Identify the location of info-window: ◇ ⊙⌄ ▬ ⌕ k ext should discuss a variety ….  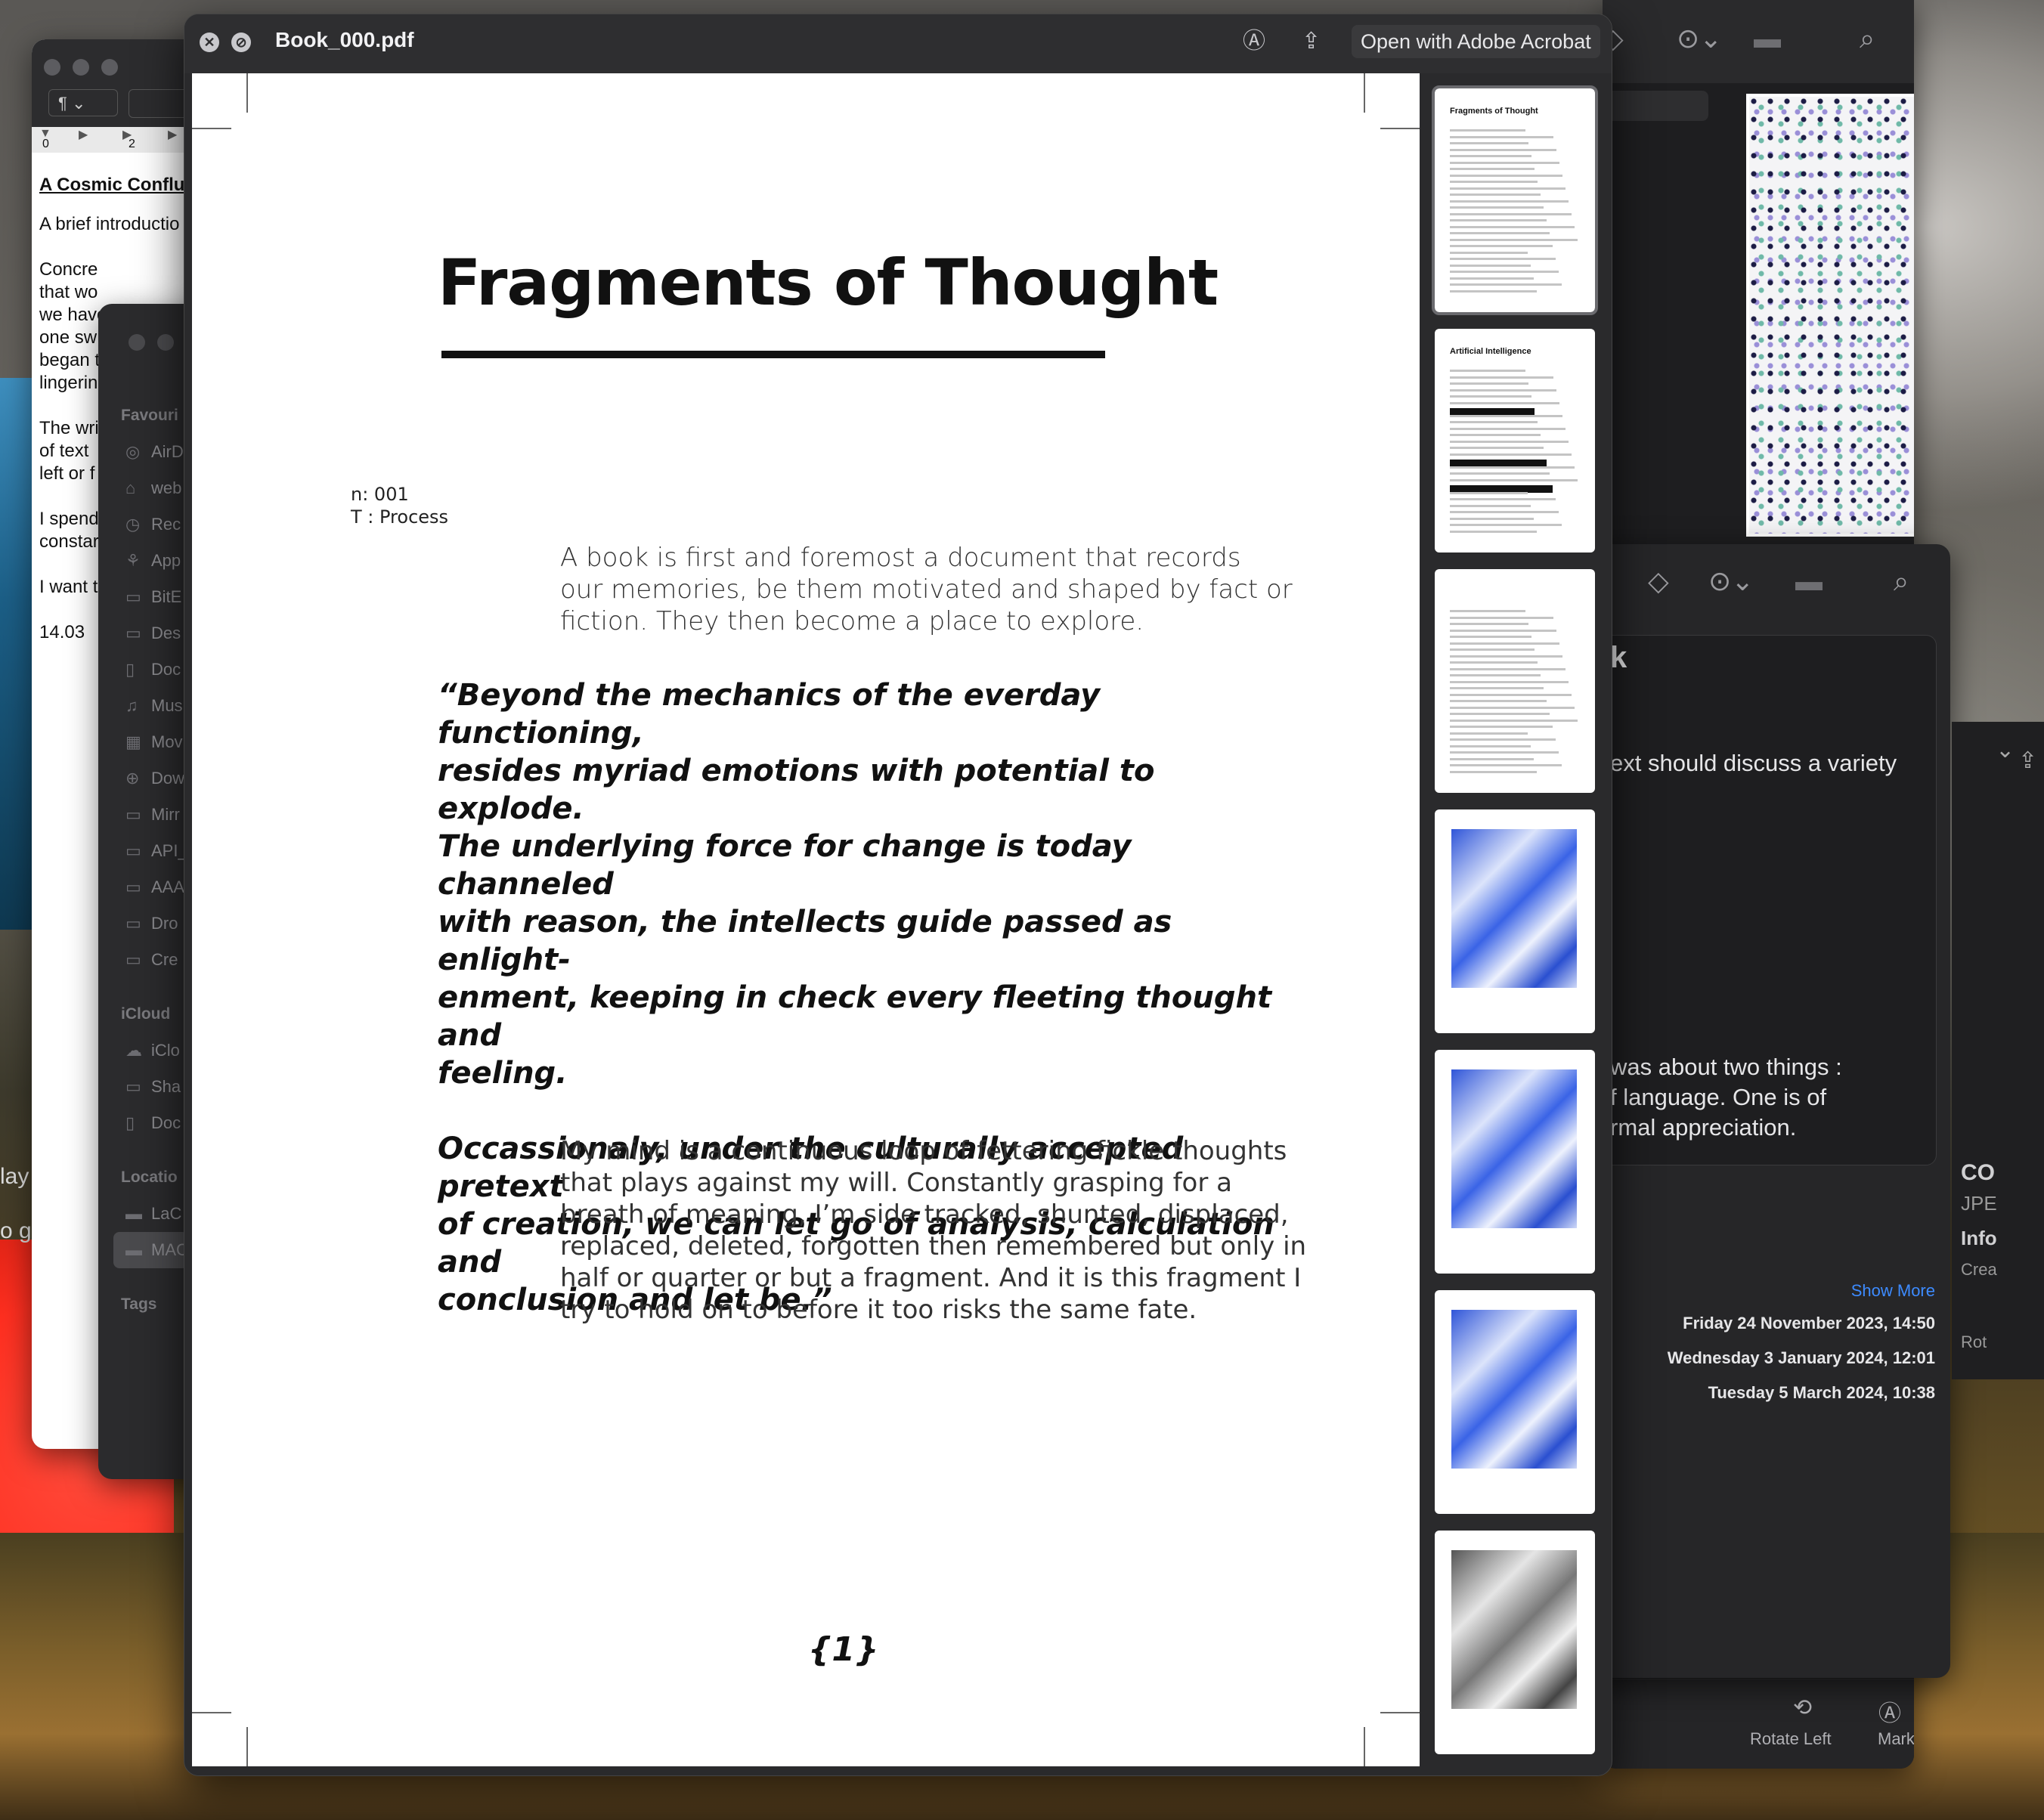
(1768, 1111).